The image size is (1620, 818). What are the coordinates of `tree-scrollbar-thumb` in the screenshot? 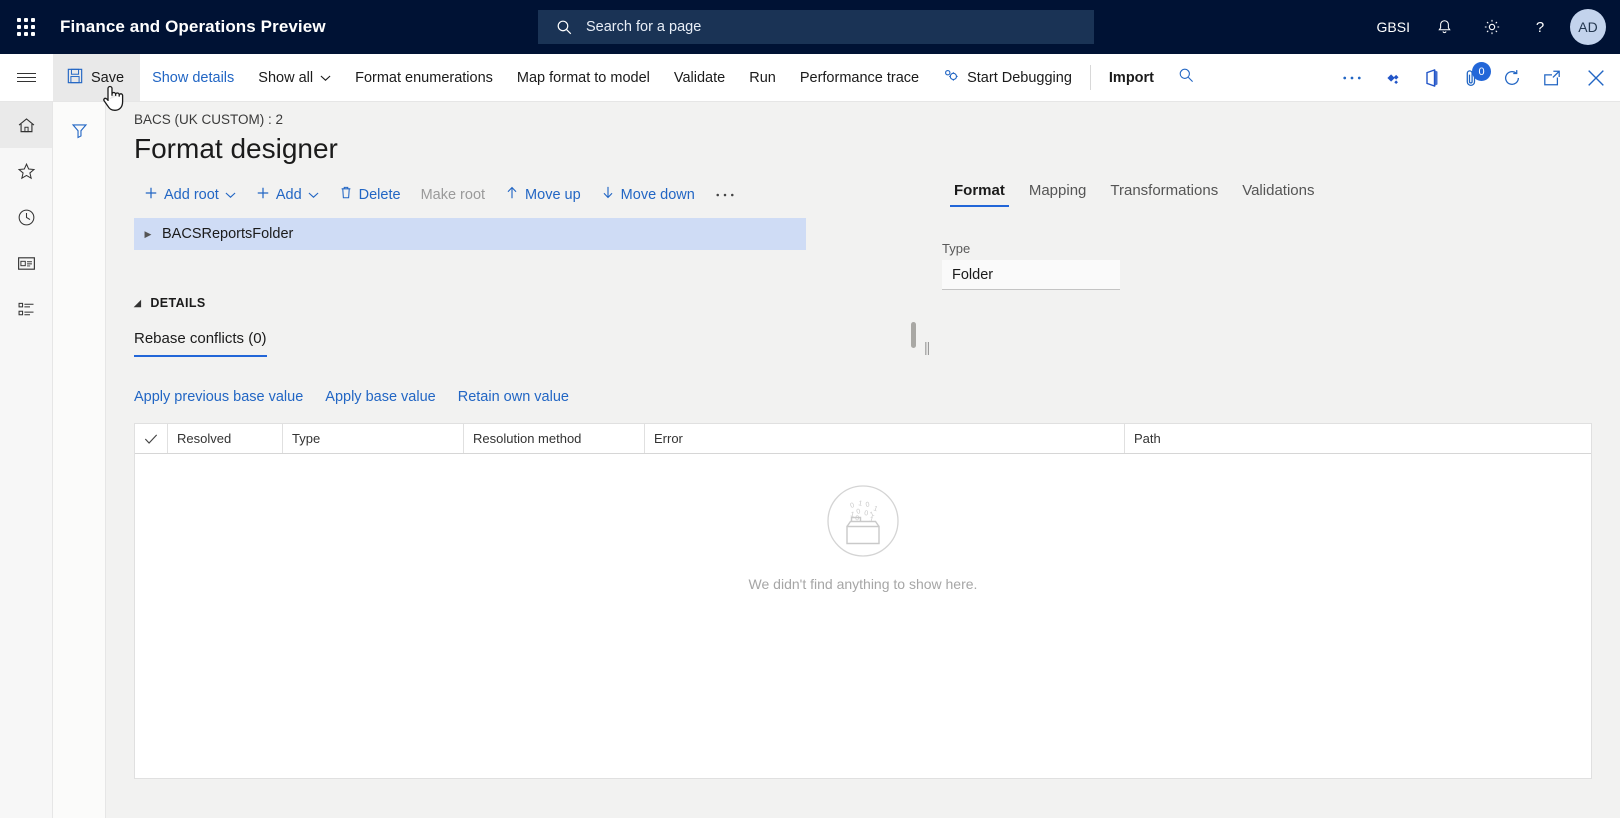 It's located at (913, 335).